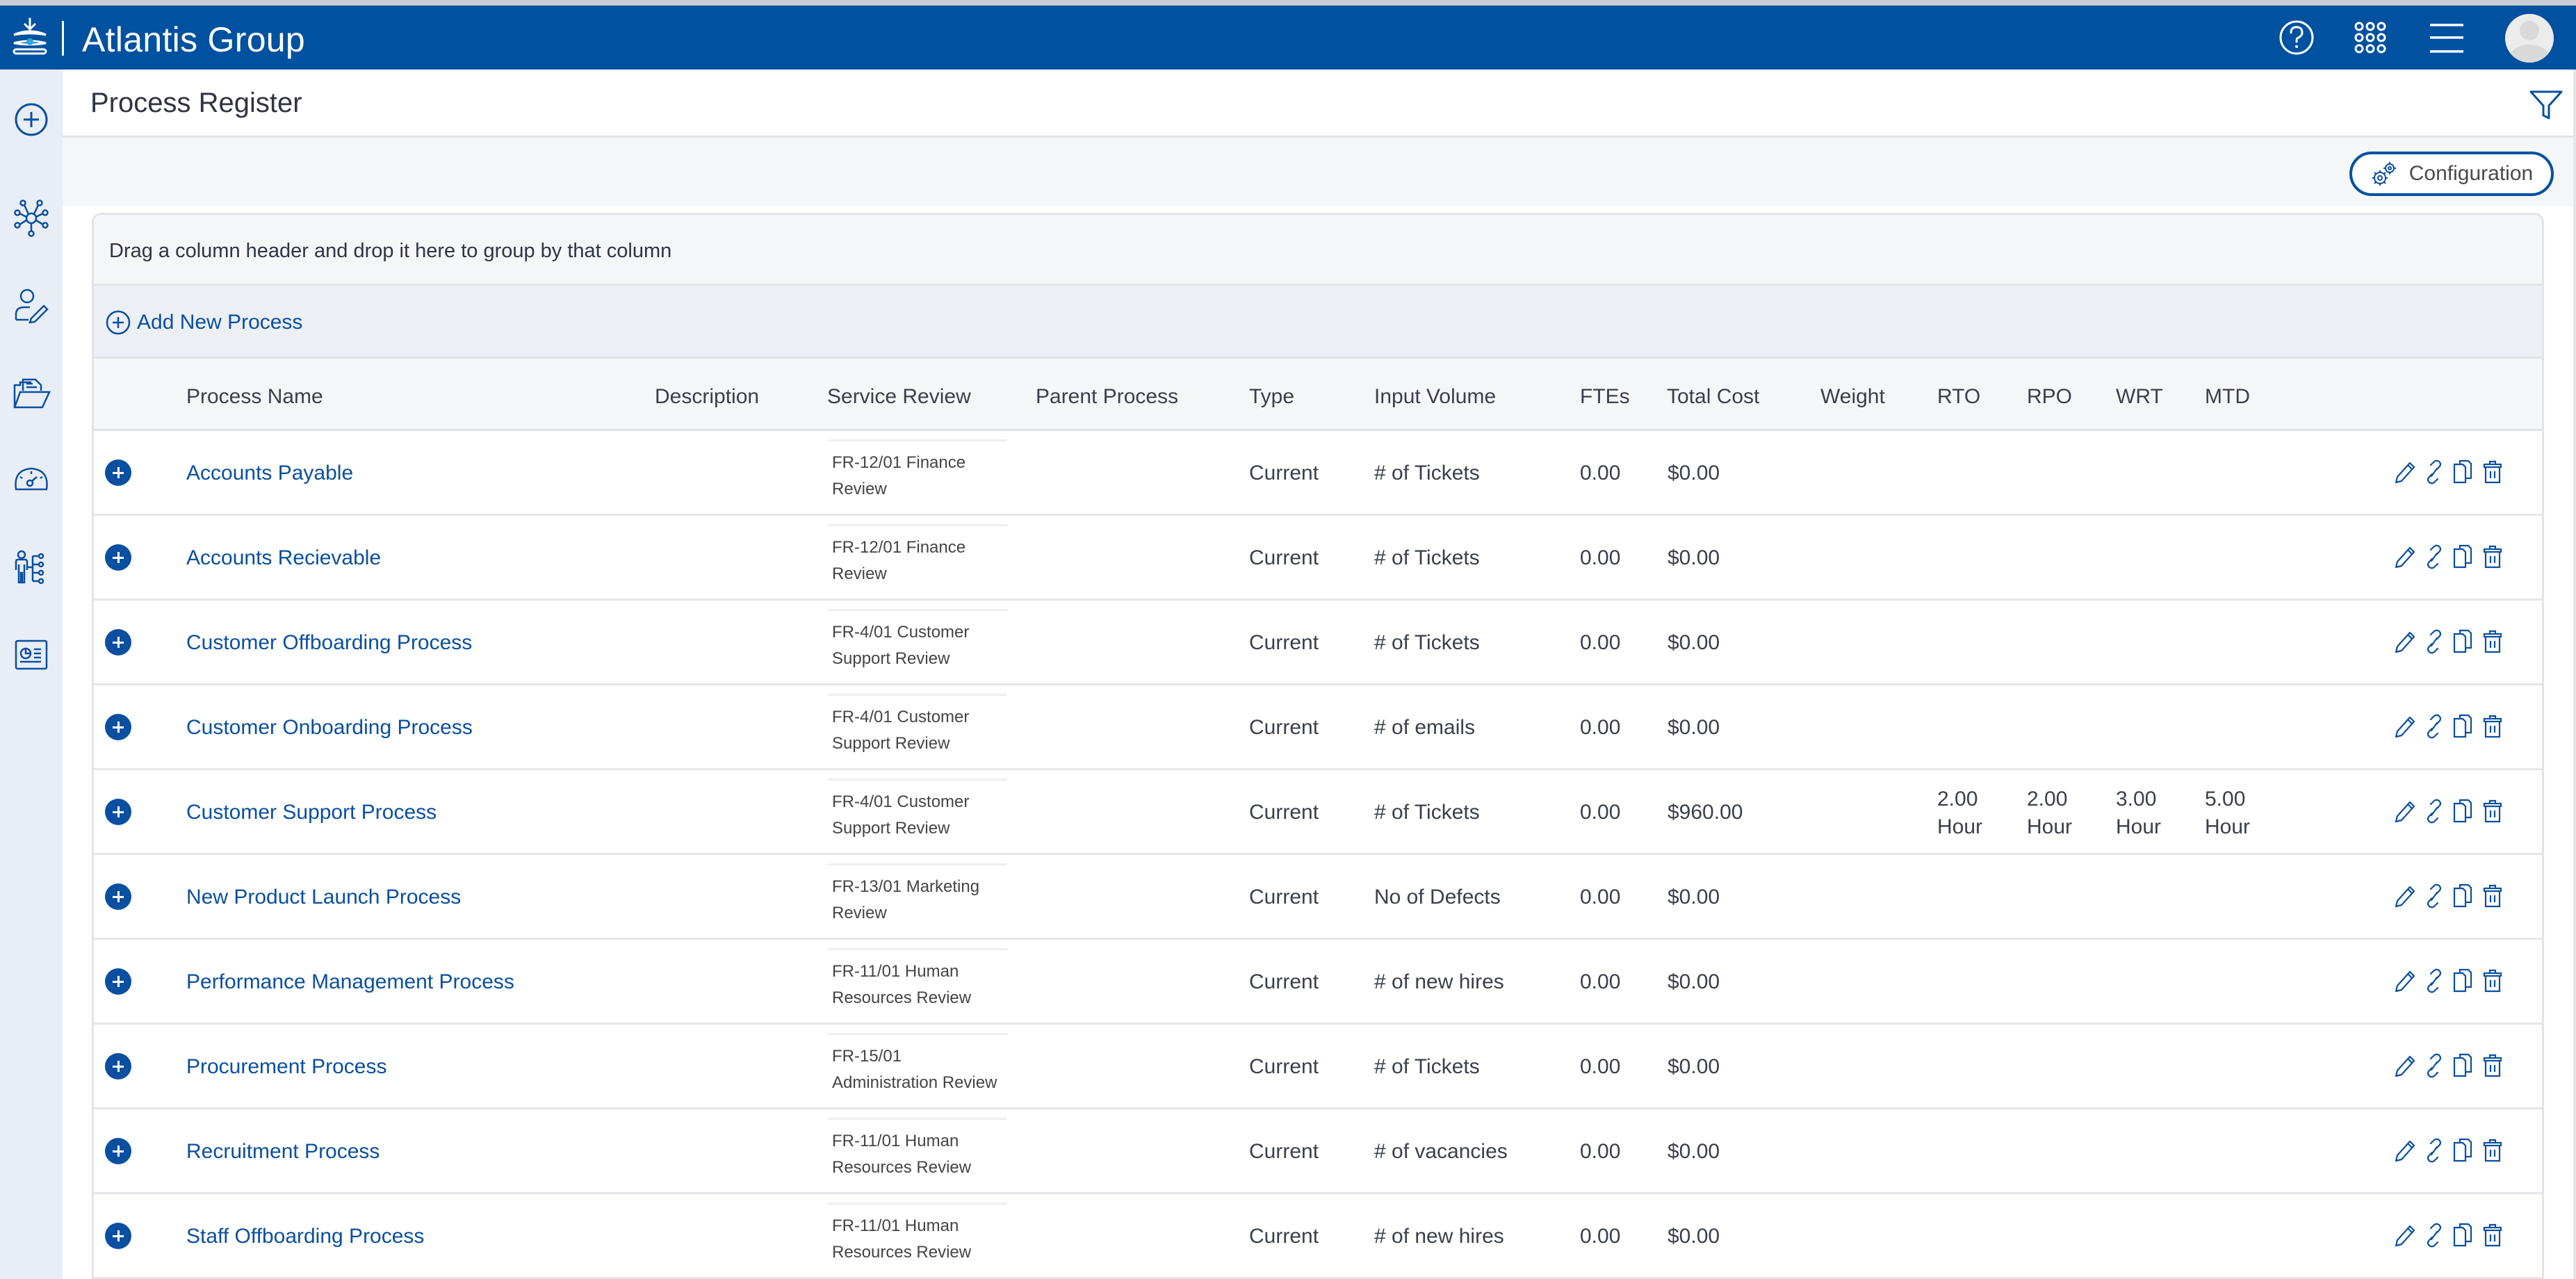 This screenshot has height=1279, width=2576. I want to click on network-icon, so click(31, 218).